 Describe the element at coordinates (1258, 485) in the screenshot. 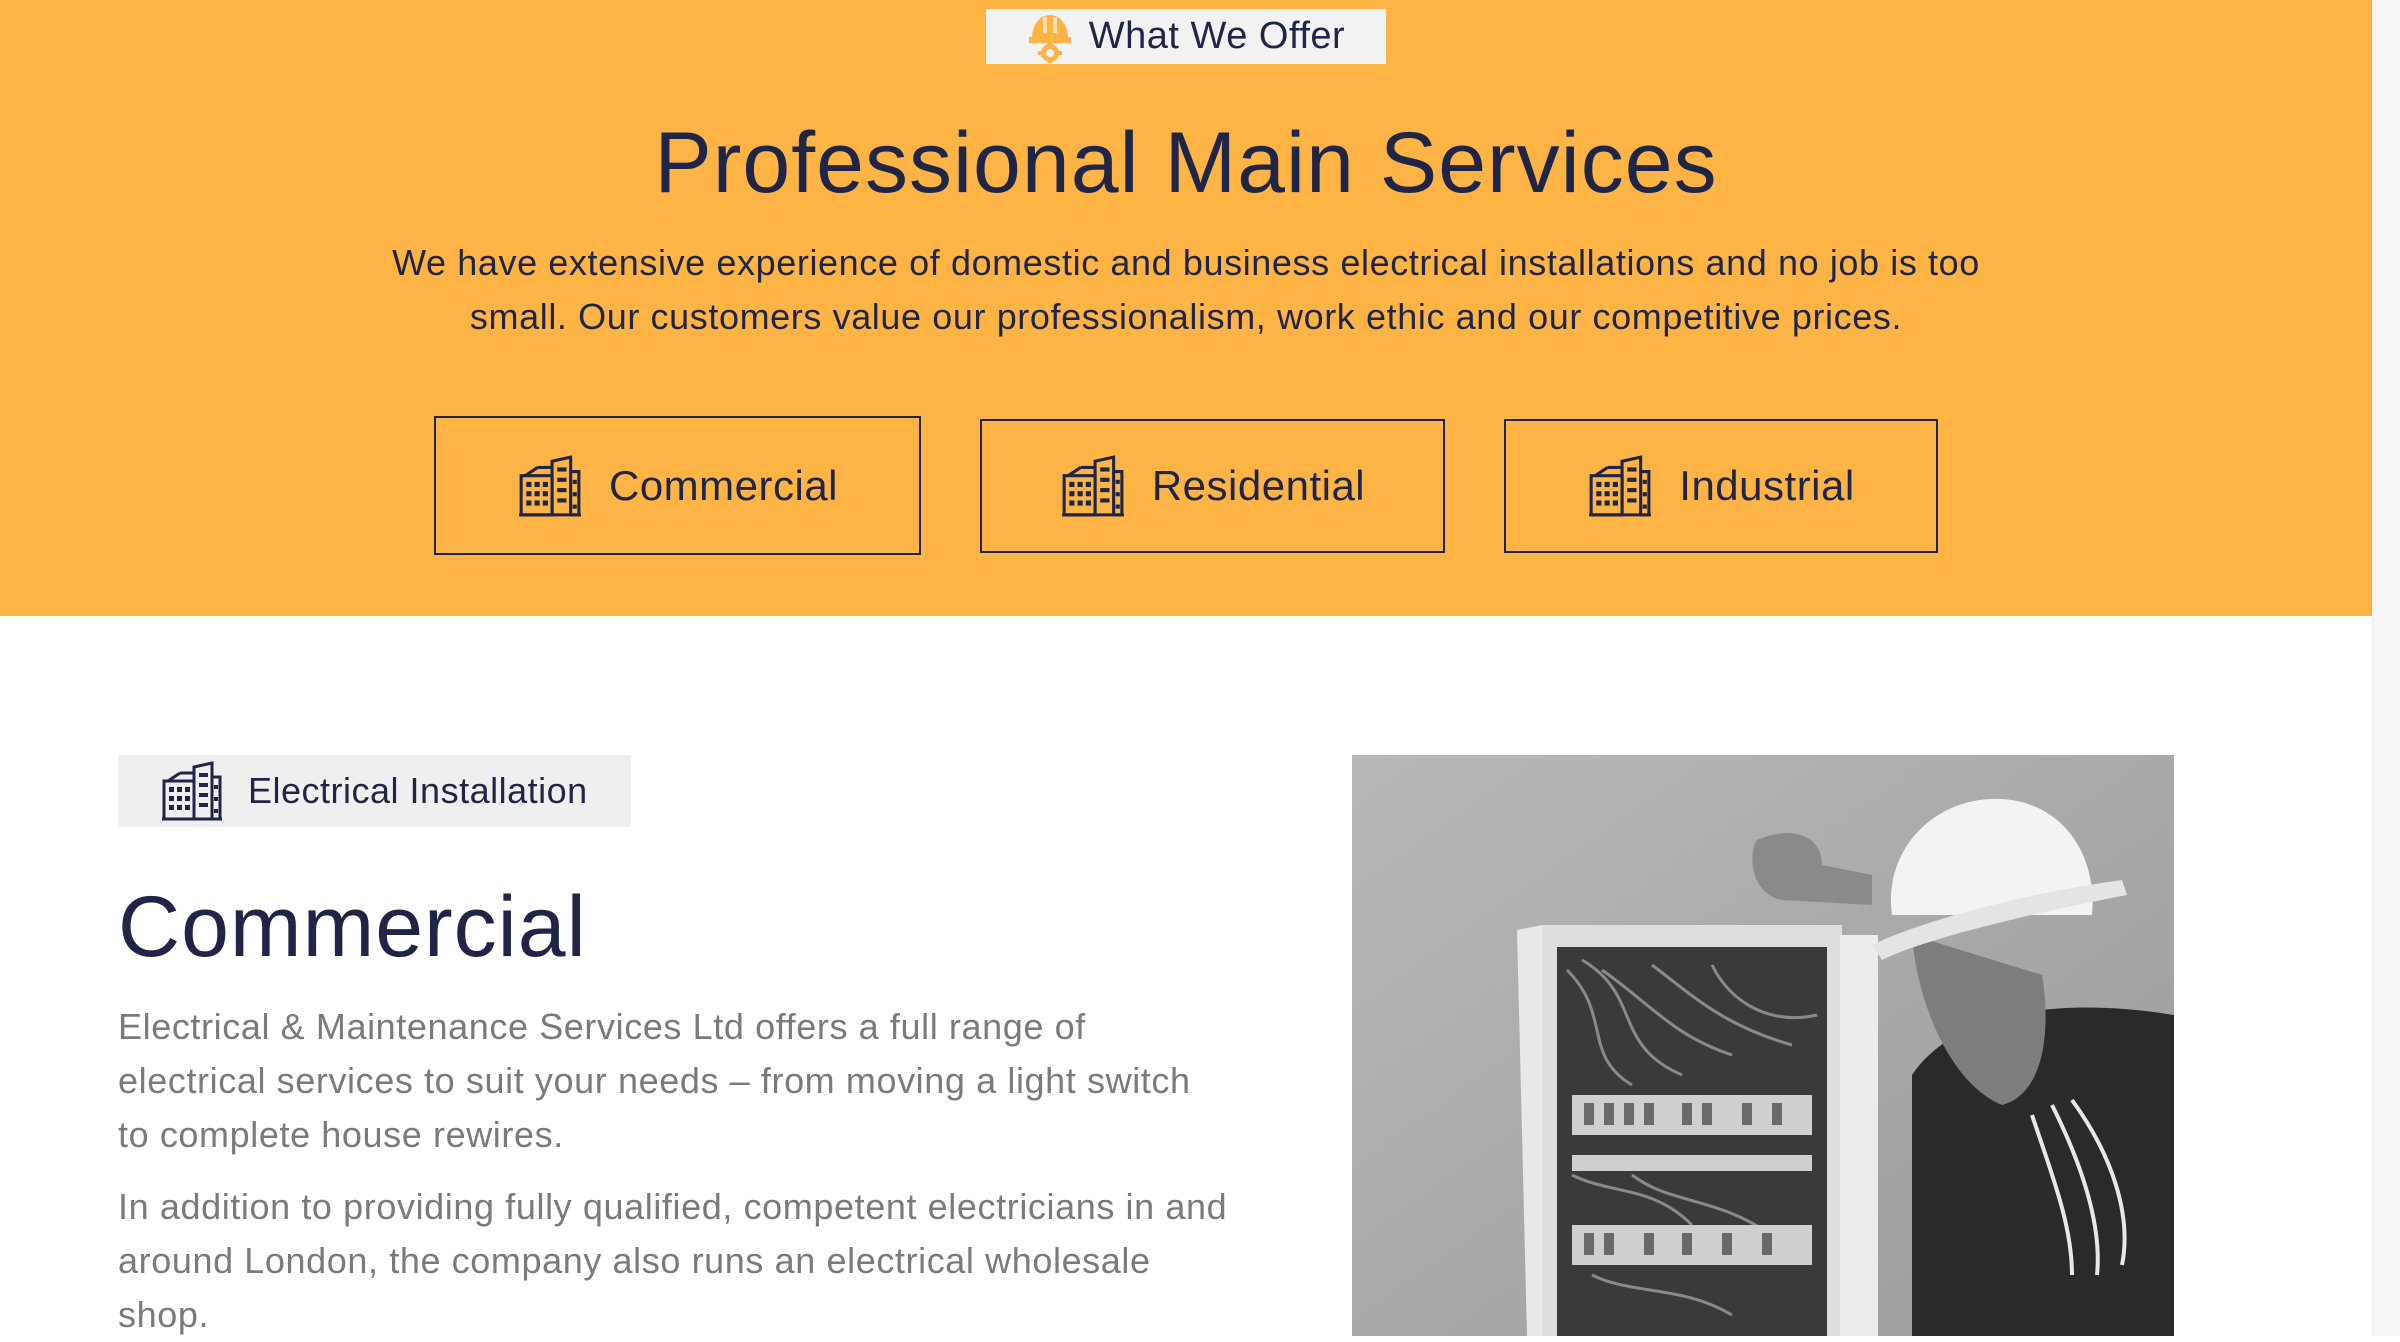

I see `residential-label: Residential` at that location.